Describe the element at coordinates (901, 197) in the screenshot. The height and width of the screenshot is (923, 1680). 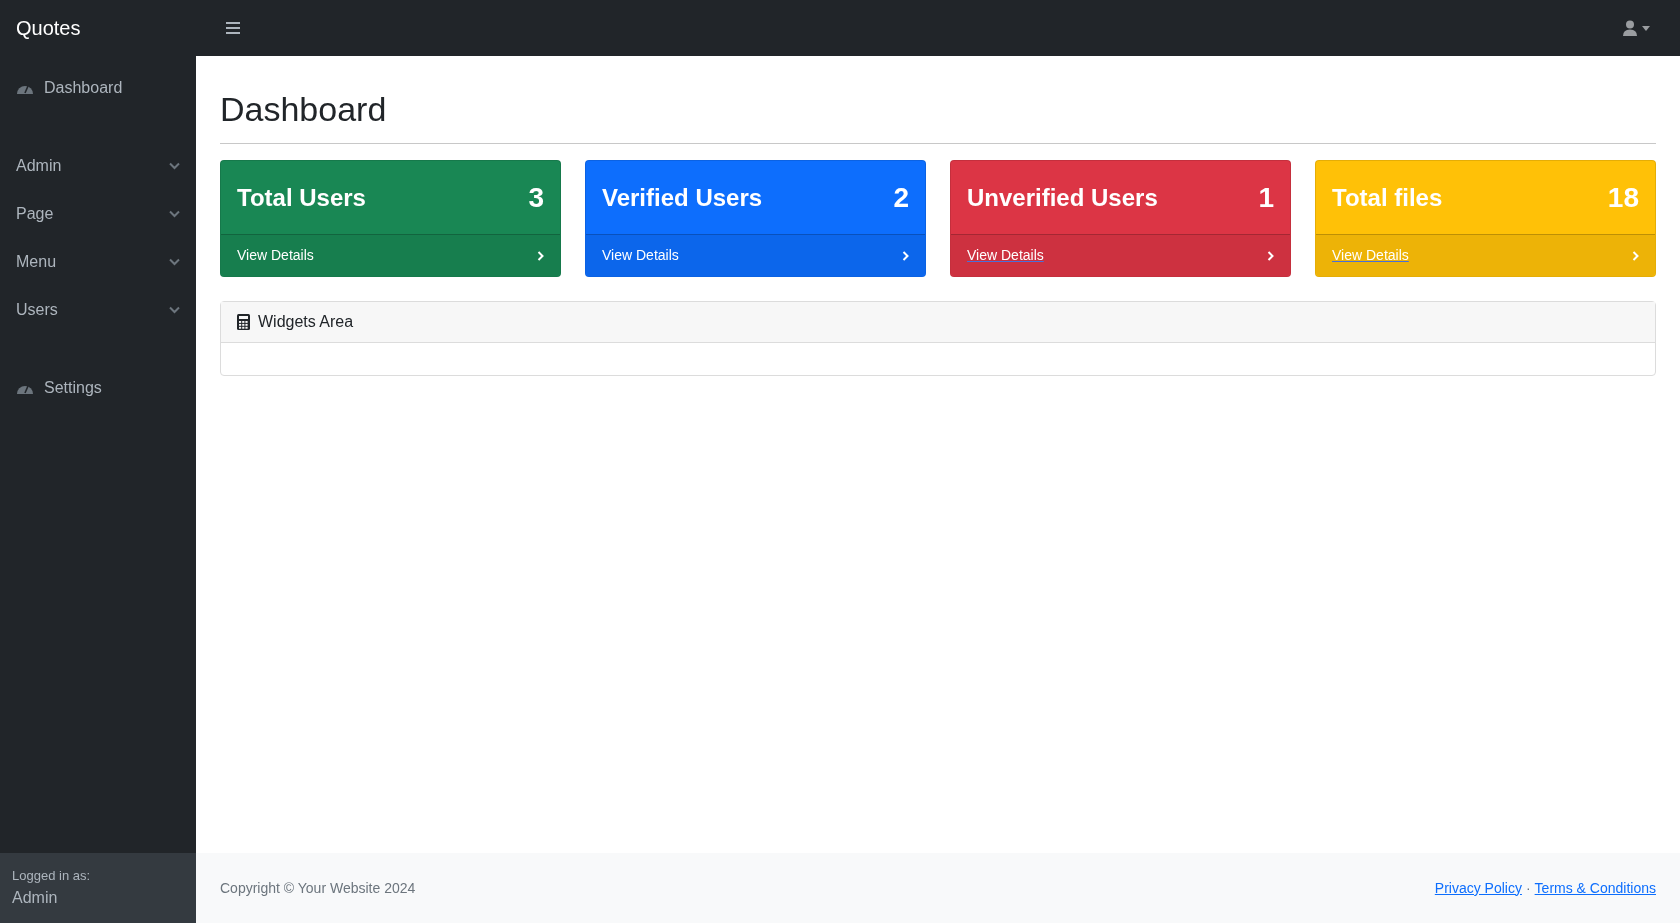
I see `stat-count: 2` at that location.